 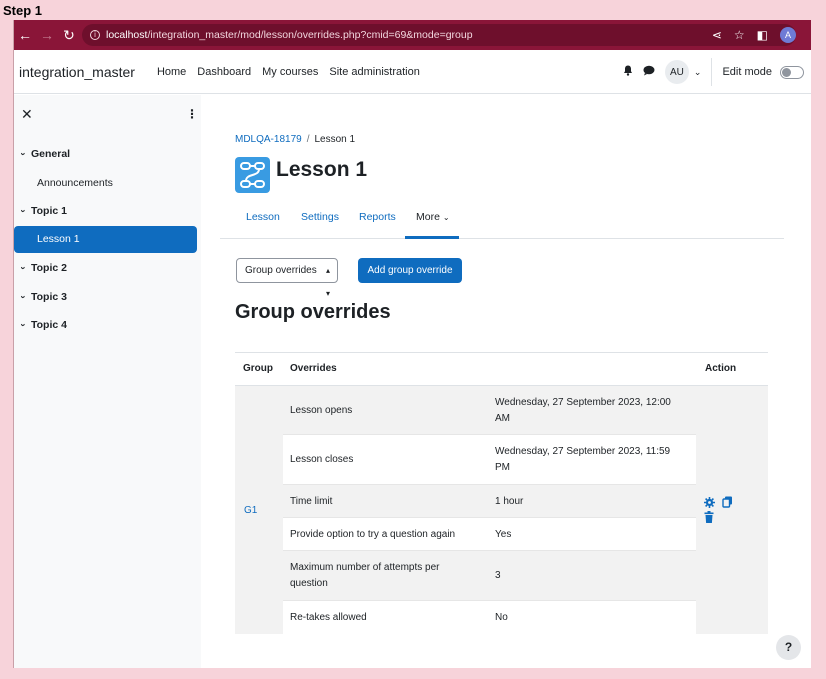 What do you see at coordinates (721, 368) in the screenshot?
I see `header-action: Action` at bounding box center [721, 368].